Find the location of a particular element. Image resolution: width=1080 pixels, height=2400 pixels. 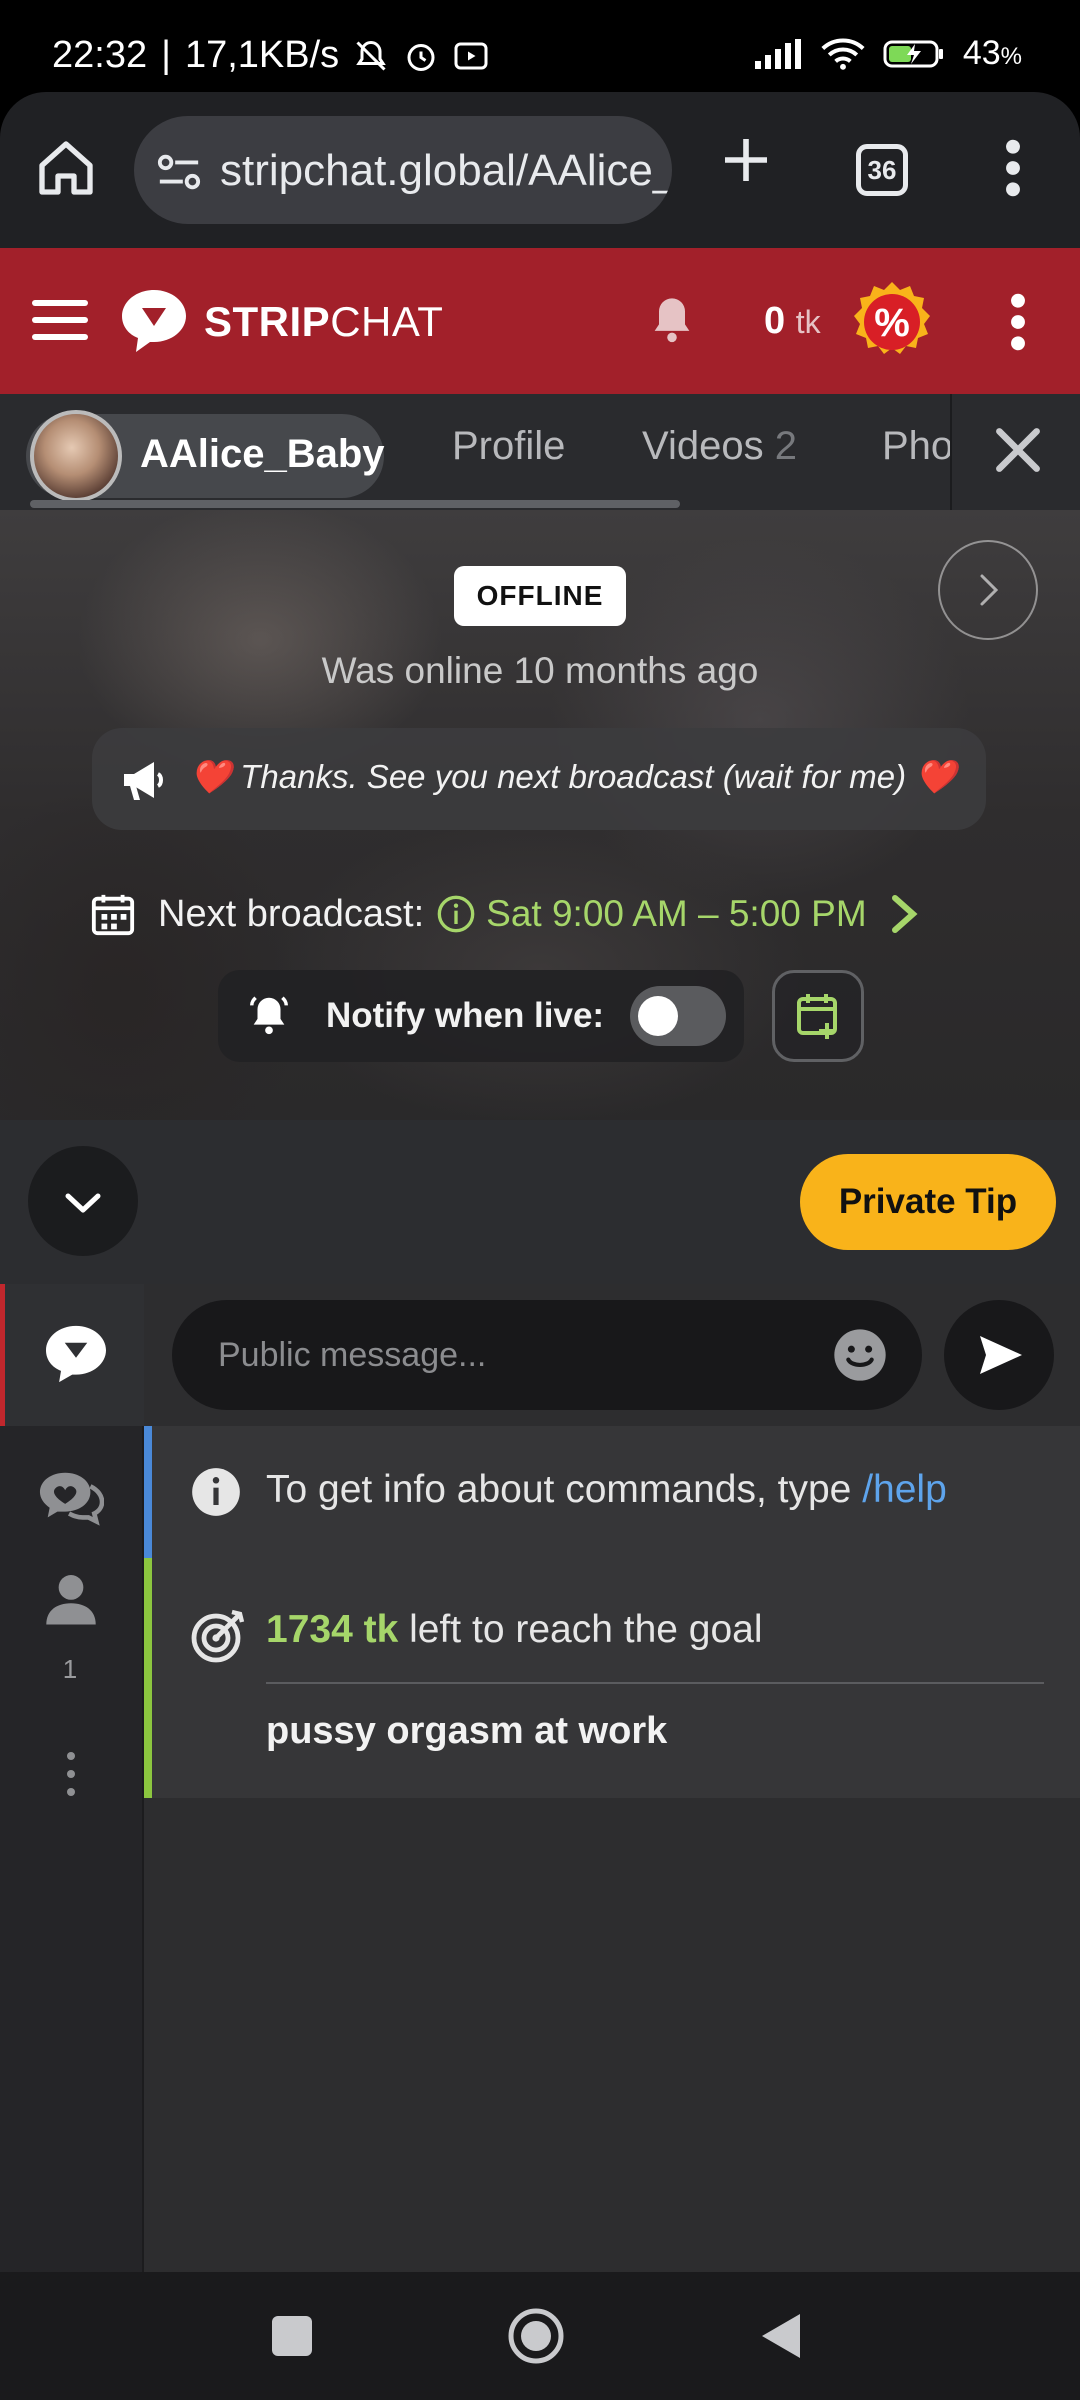

bell-off-icon is located at coordinates (371, 55).